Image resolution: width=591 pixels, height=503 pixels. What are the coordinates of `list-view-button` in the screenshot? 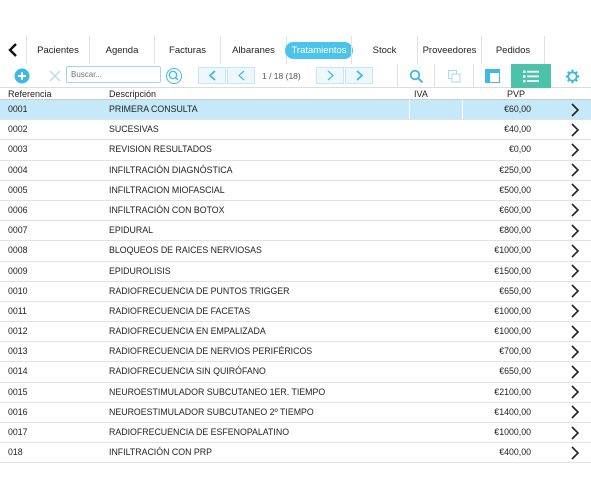 It's located at (531, 76).